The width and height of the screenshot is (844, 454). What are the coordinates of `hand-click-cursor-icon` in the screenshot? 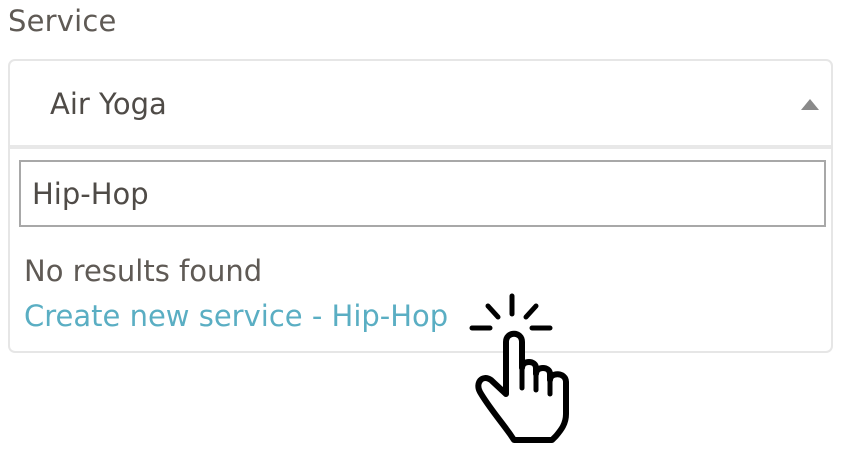 It's located at (519, 368).